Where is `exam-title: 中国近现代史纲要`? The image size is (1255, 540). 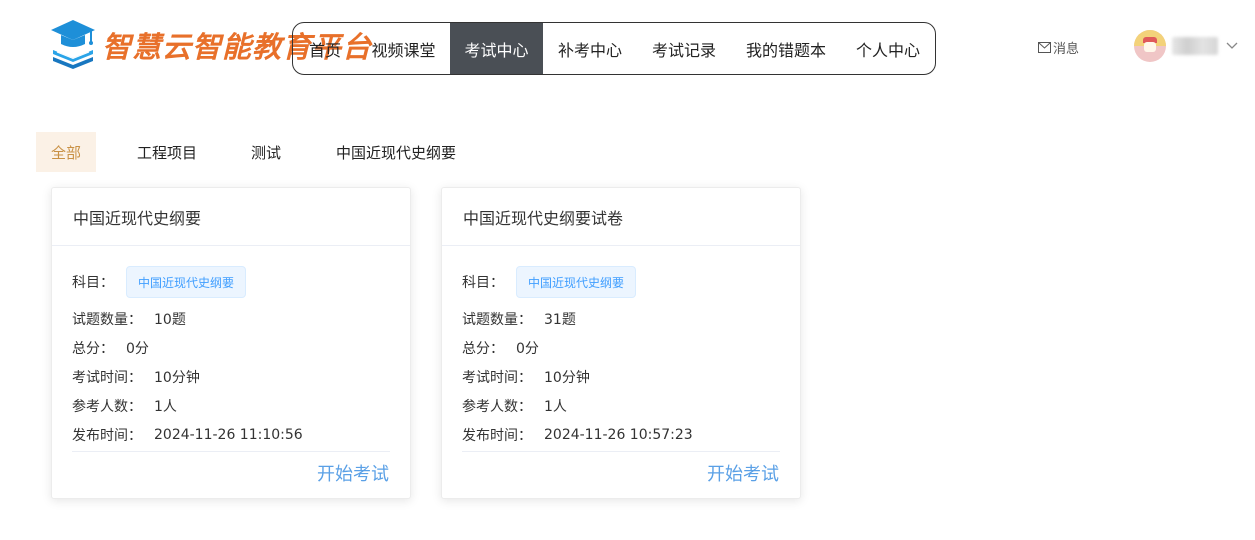 exam-title: 中国近现代史纲要 is located at coordinates (231, 217).